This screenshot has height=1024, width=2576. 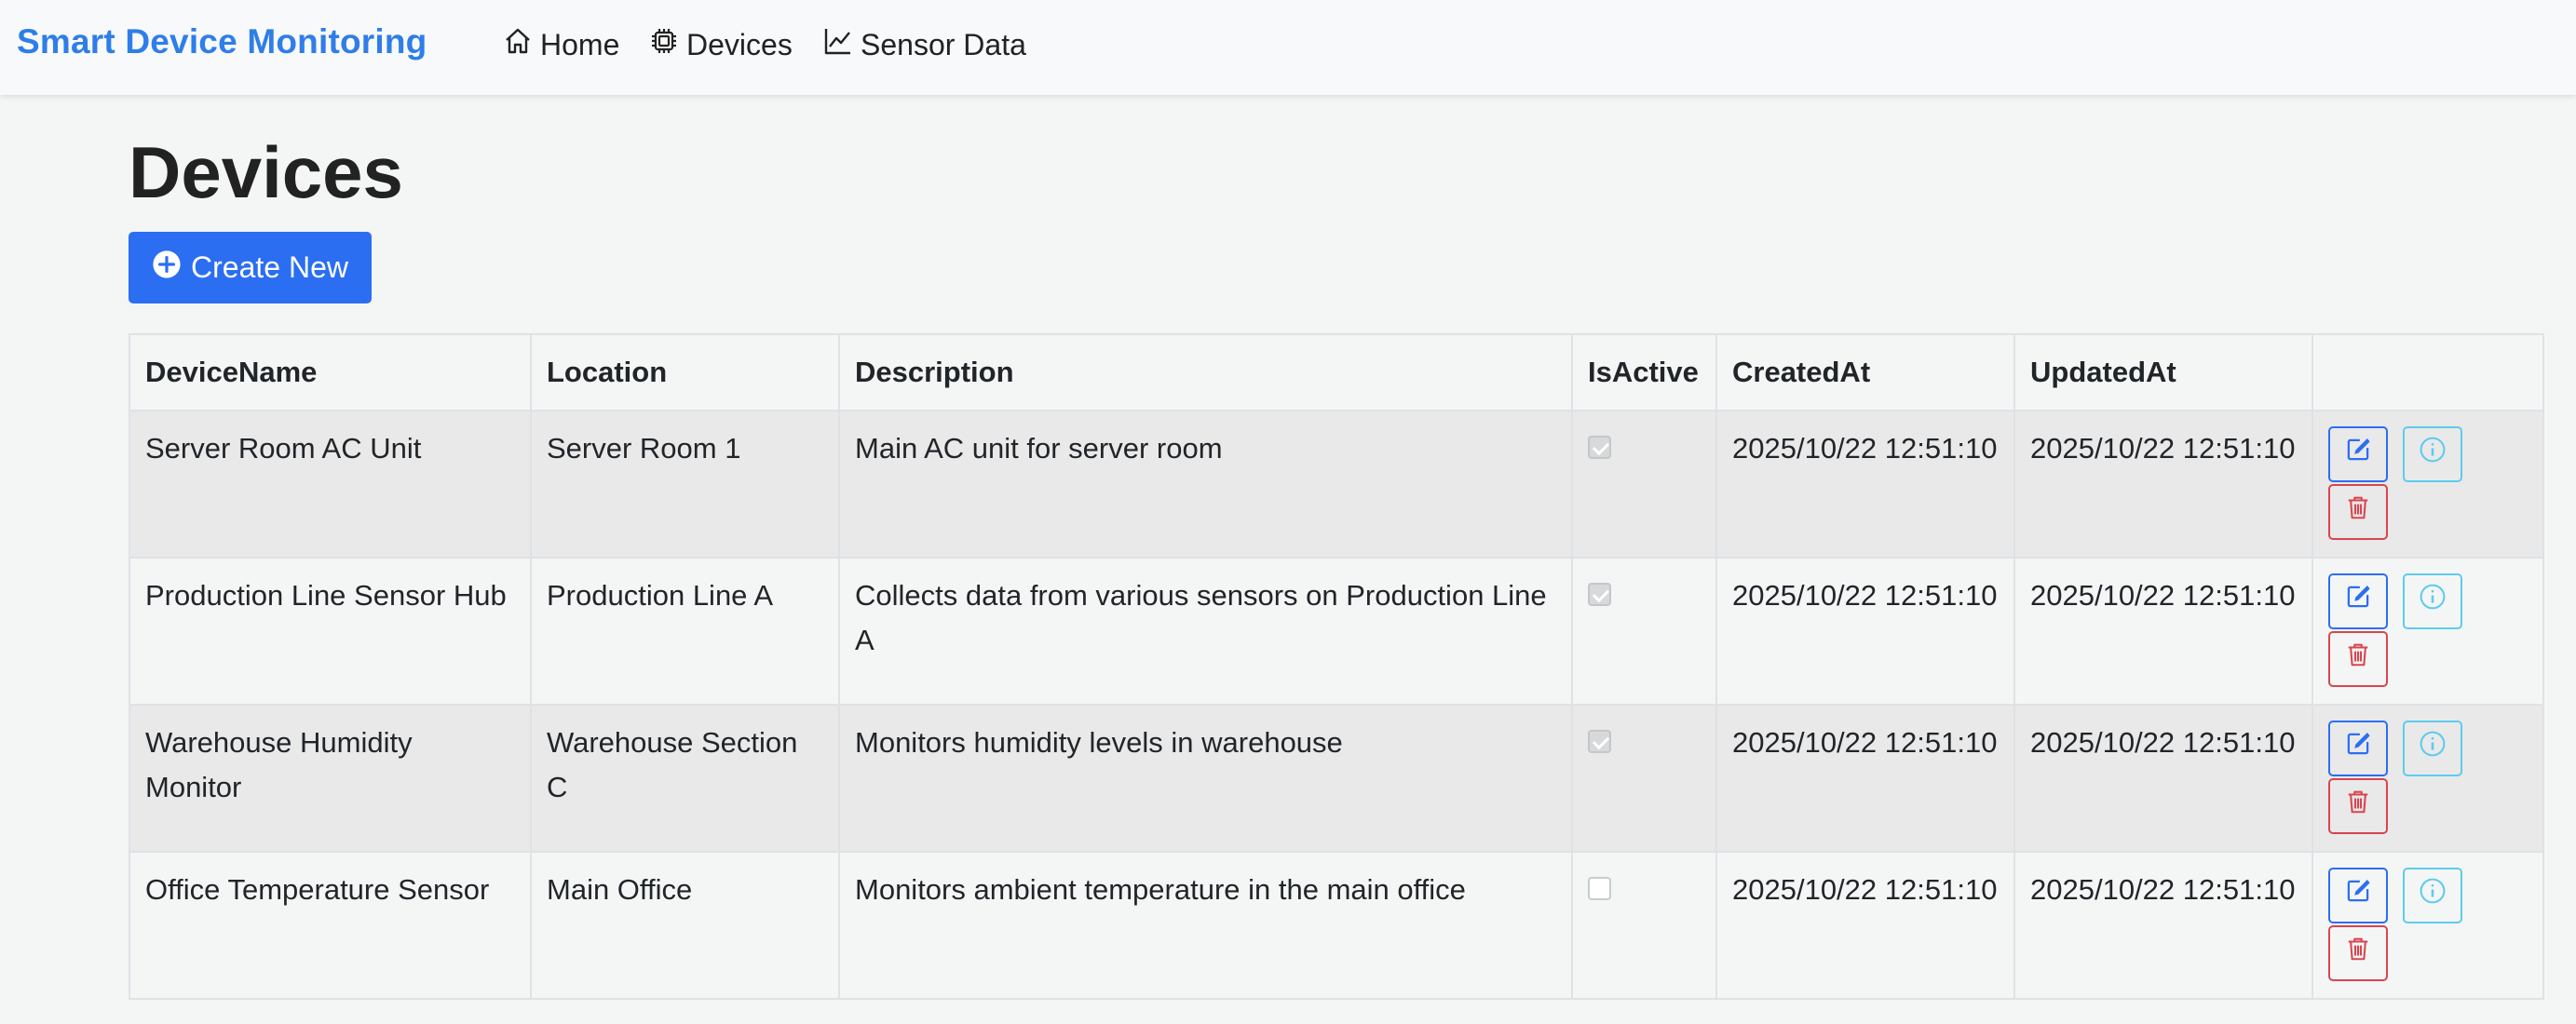 I want to click on cell-description: Main AC unit for server room, so click(x=1205, y=484).